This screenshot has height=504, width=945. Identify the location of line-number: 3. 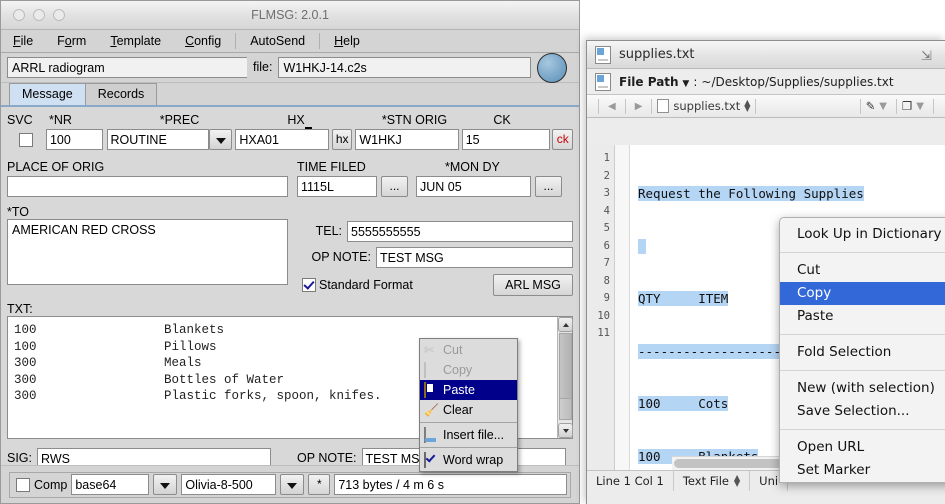
(606, 193).